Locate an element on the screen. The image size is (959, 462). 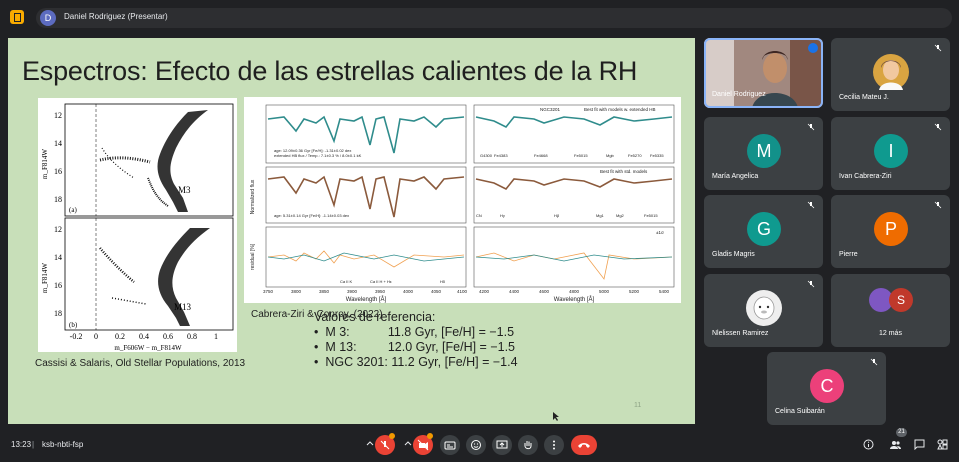
participant-tile-nlelissen: Nlelissen Ramirez is located at coordinates (763, 310).